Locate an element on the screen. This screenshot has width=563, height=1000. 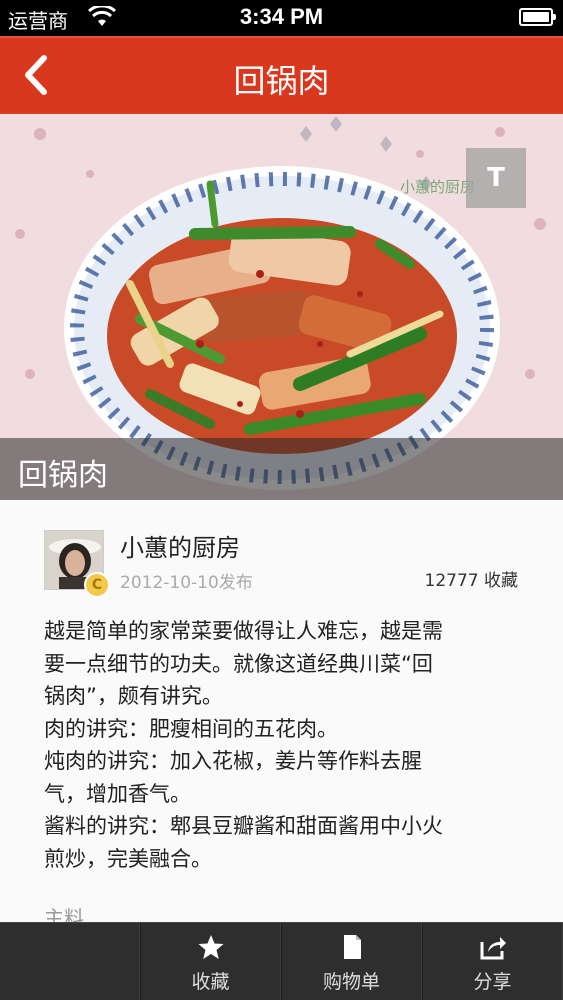
document-icon is located at coordinates (352, 947).